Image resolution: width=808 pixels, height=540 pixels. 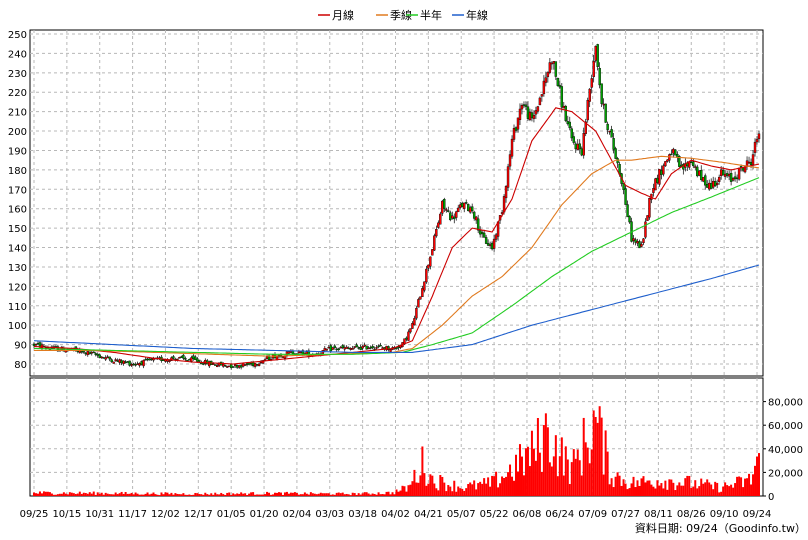 I want to click on legend-item-1: 月線, so click(x=336, y=15).